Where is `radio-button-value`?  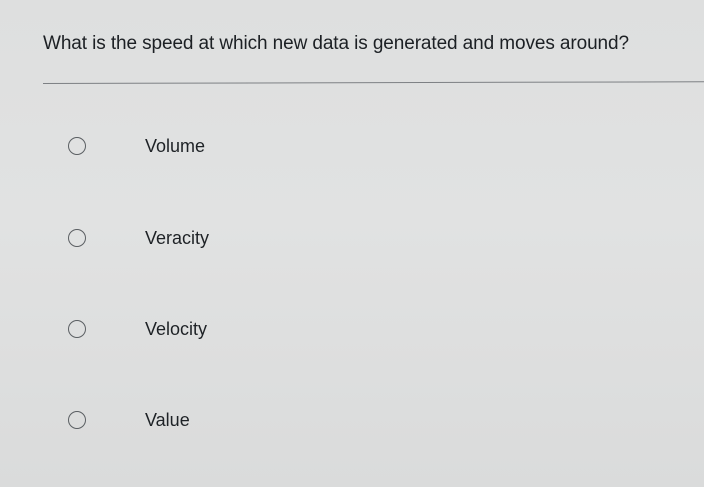
radio-button-value is located at coordinates (77, 420).